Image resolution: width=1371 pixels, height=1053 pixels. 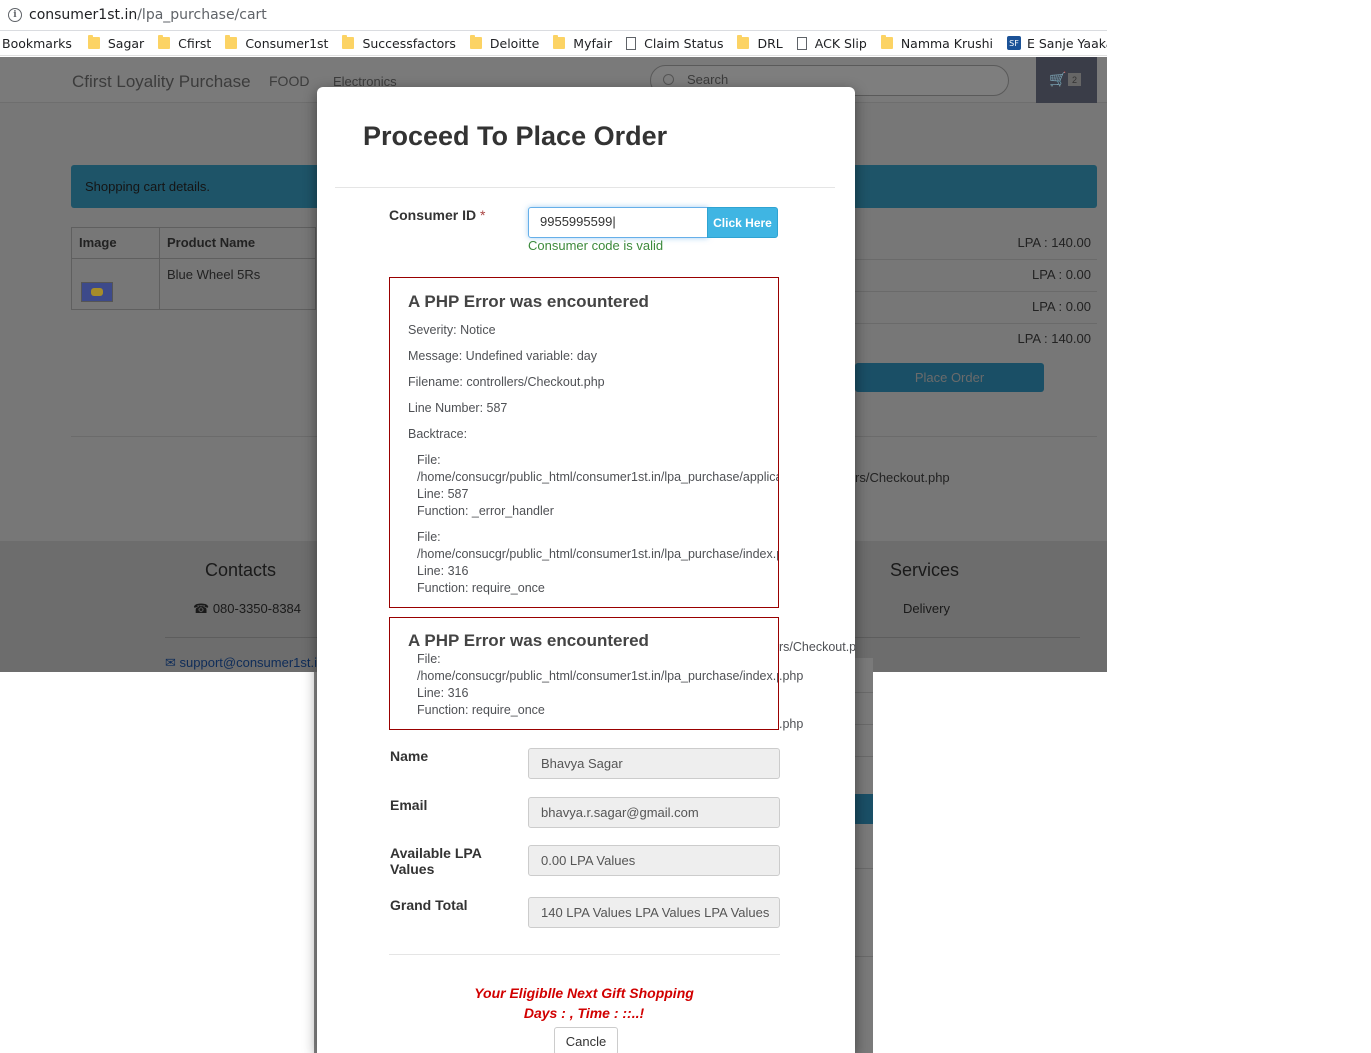 I want to click on bookmark-namma-krushi: Namma Krushi, so click(x=936, y=43).